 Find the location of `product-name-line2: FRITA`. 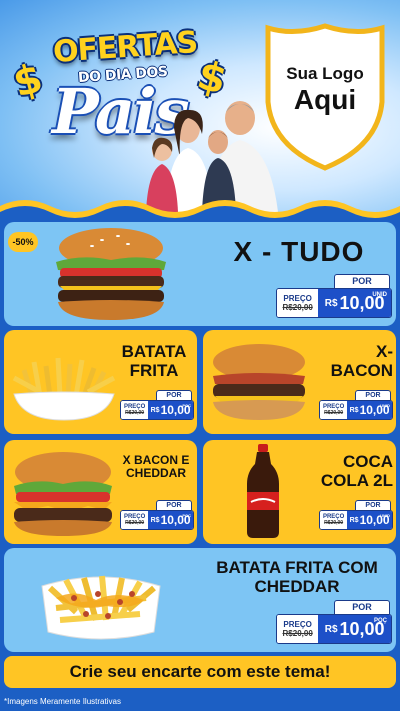

product-name-line2: FRITA is located at coordinates (154, 371).